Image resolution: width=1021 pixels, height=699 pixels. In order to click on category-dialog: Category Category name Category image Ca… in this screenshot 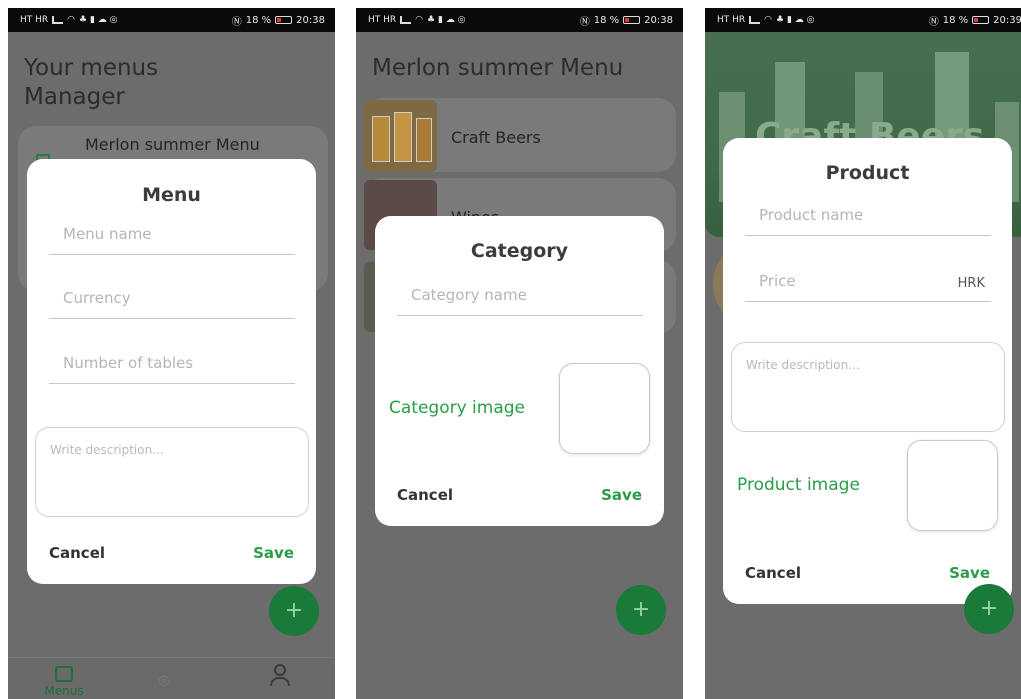, I will do `click(519, 371)`.